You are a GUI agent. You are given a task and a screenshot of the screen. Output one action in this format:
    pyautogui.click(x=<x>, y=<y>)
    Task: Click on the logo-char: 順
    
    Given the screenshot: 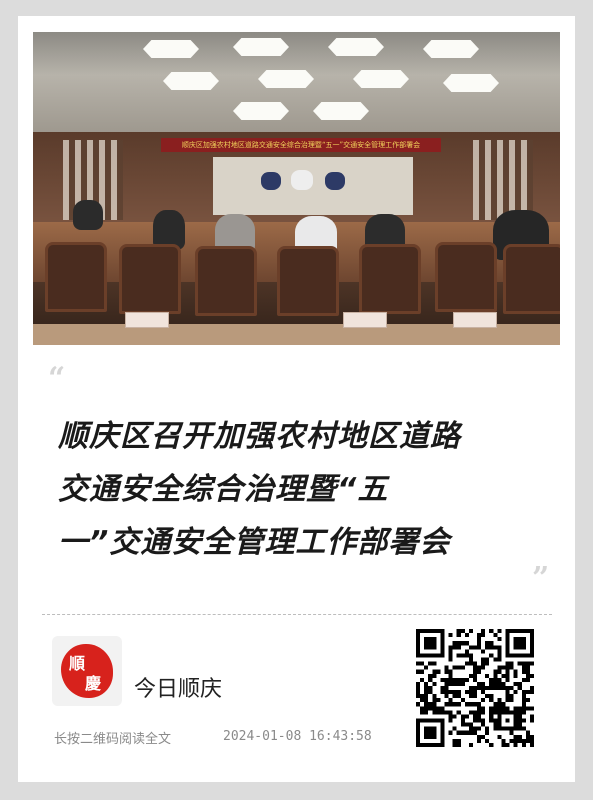 What is the action you would take?
    pyautogui.click(x=77, y=663)
    